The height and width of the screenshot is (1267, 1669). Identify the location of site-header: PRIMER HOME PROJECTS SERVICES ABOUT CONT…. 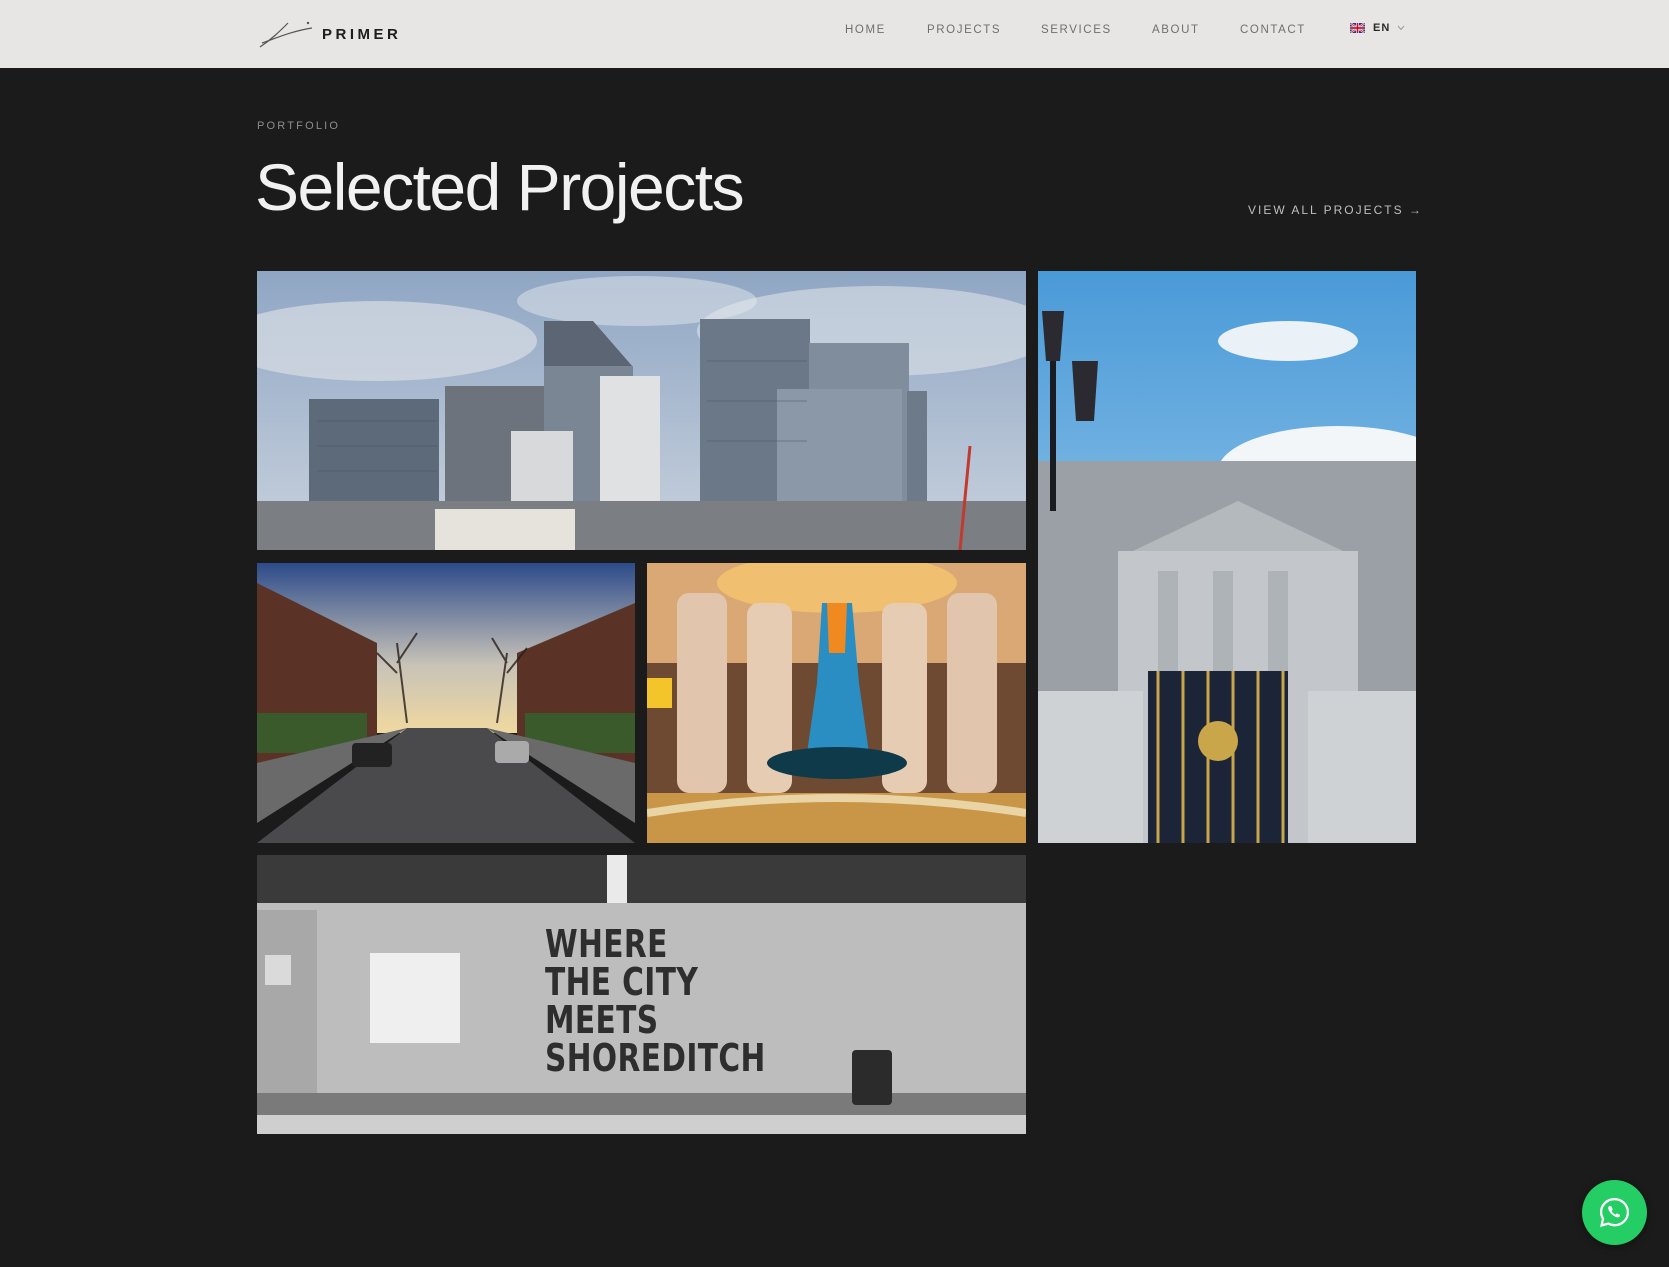
(834, 34).